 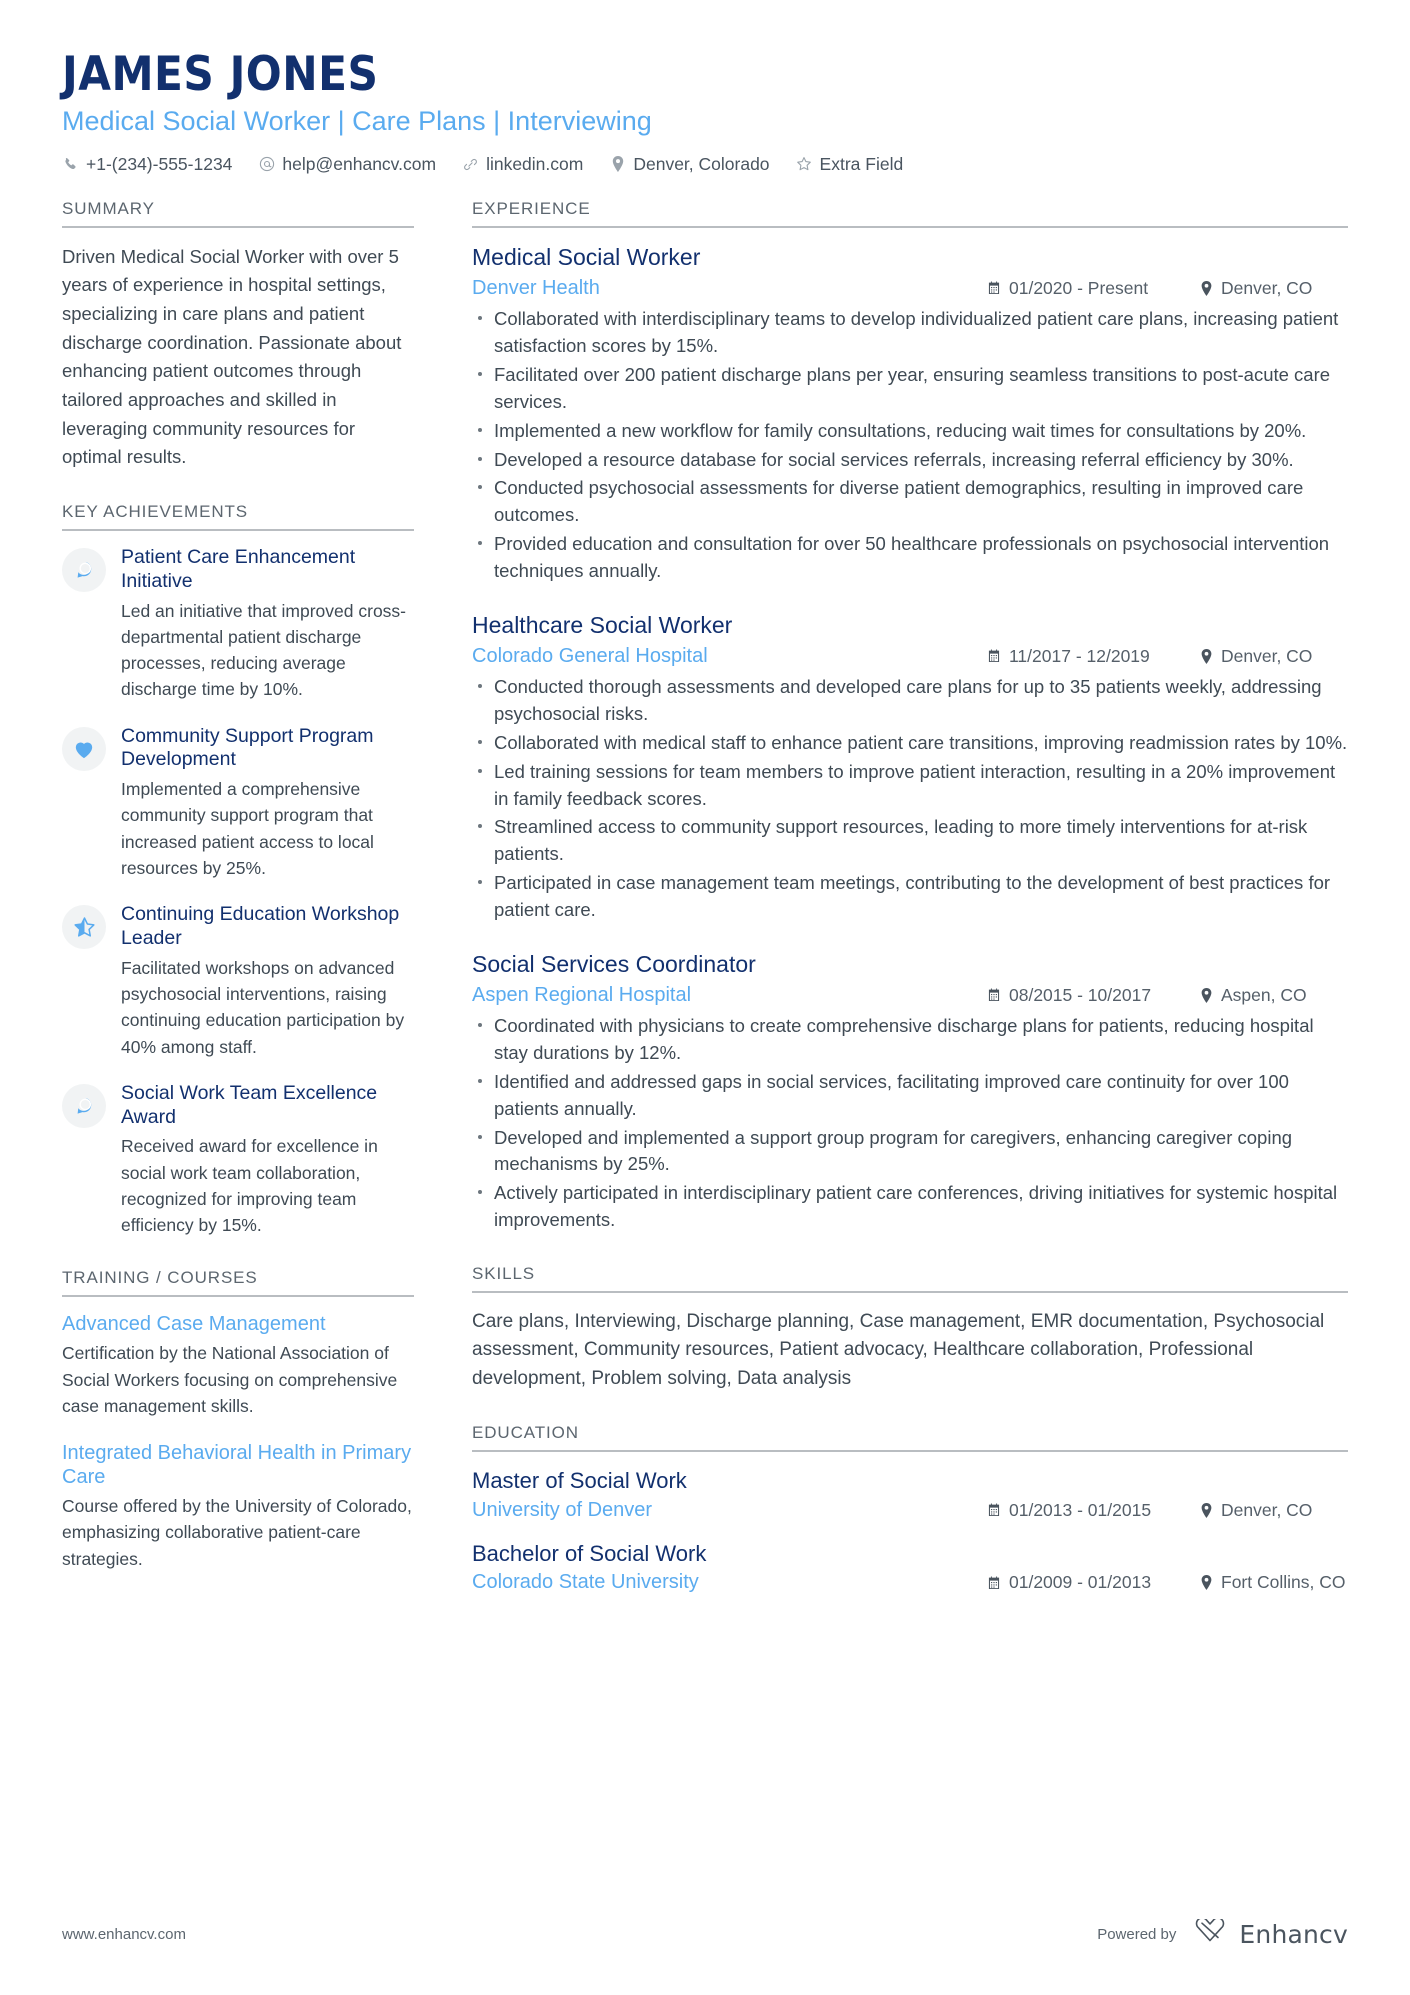 I want to click on footer-branding: Powered by Enhancv, so click(x=1222, y=1933).